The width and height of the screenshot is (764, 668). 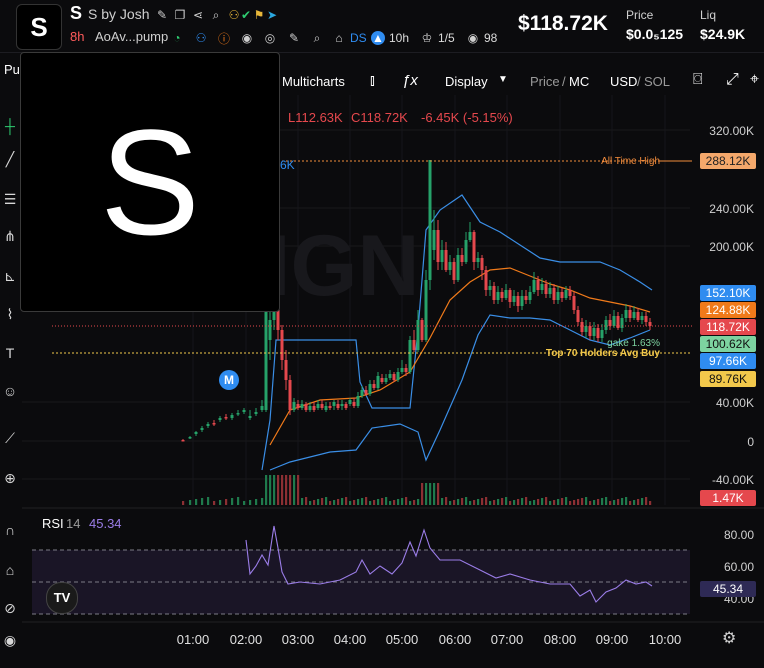 What do you see at coordinates (247, 38) in the screenshot?
I see `github-icon: ◉` at bounding box center [247, 38].